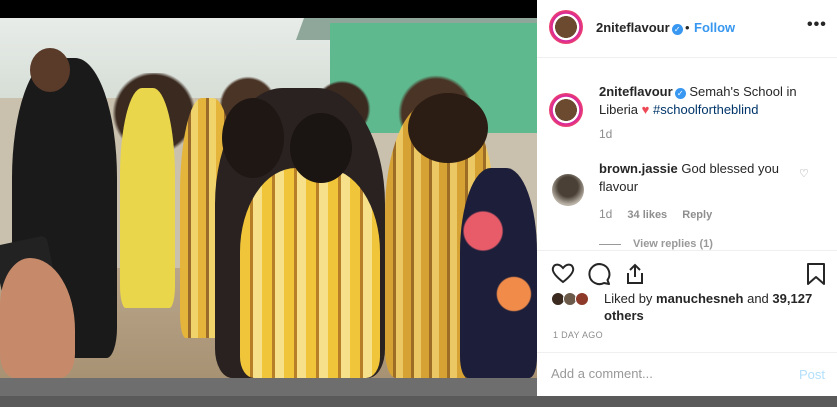 This screenshot has width=837, height=407. What do you see at coordinates (812, 374) in the screenshot?
I see `post-comment-button: Post` at bounding box center [812, 374].